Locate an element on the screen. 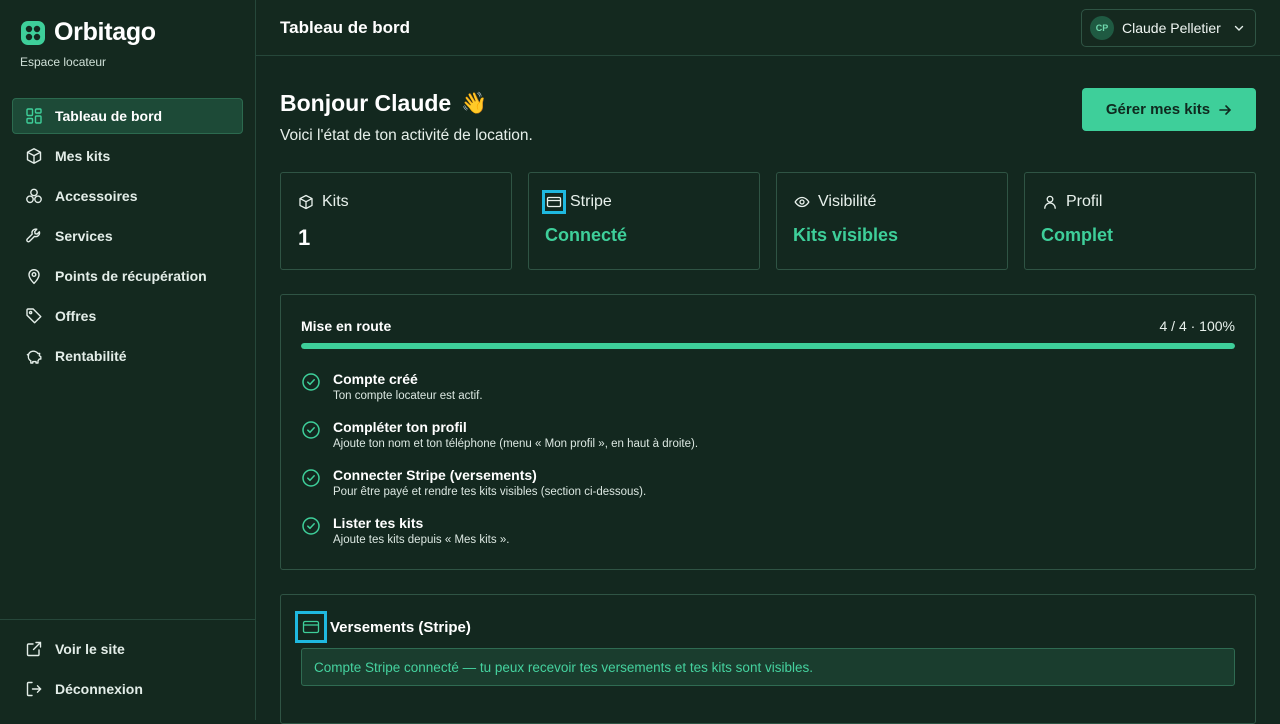 This screenshot has width=1280, height=724. step-description: Ton compte locateur est actif. is located at coordinates (408, 396).